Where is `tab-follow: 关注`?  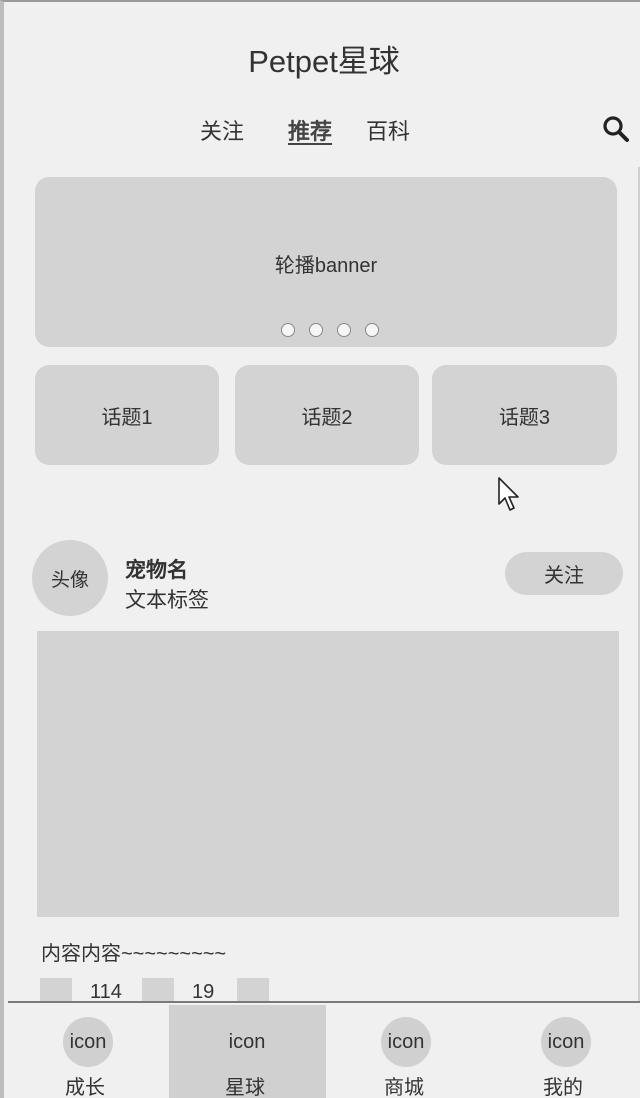 tab-follow: 关注 is located at coordinates (222, 130).